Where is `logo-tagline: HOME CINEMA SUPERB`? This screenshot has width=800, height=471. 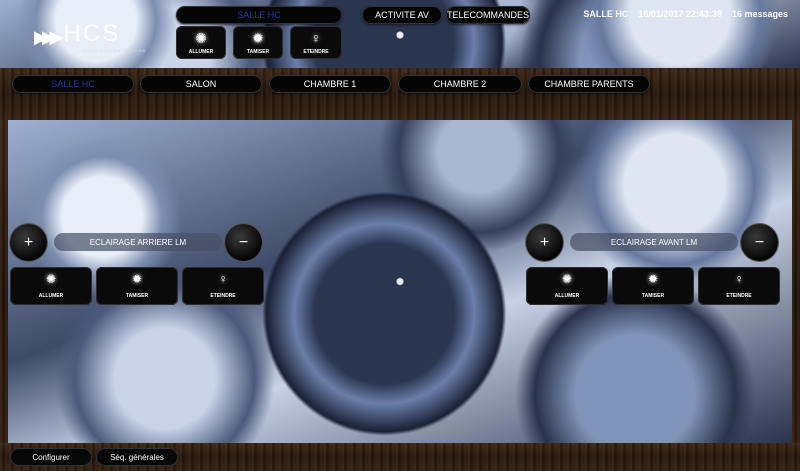 logo-tagline: HOME CINEMA SUPERB is located at coordinates (114, 50).